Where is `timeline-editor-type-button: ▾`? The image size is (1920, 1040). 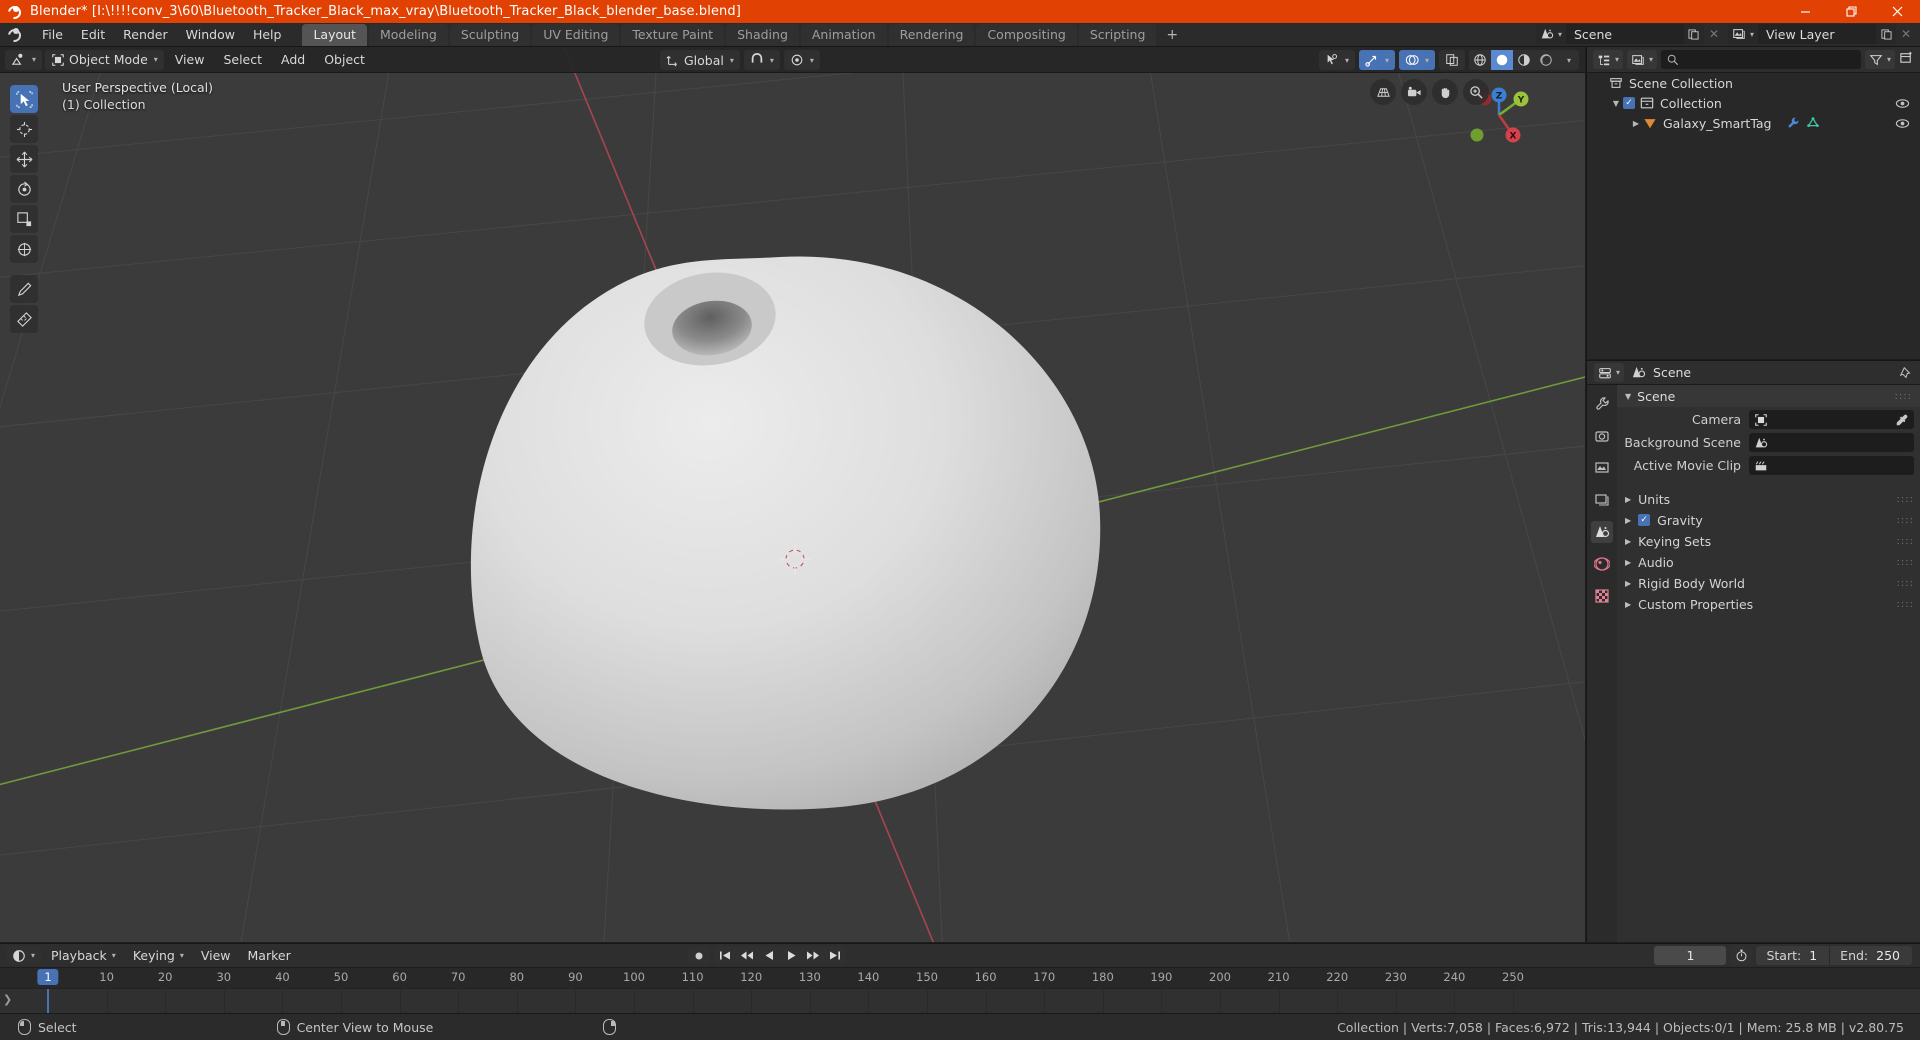
timeline-editor-type-button: ▾ is located at coordinates (24, 955).